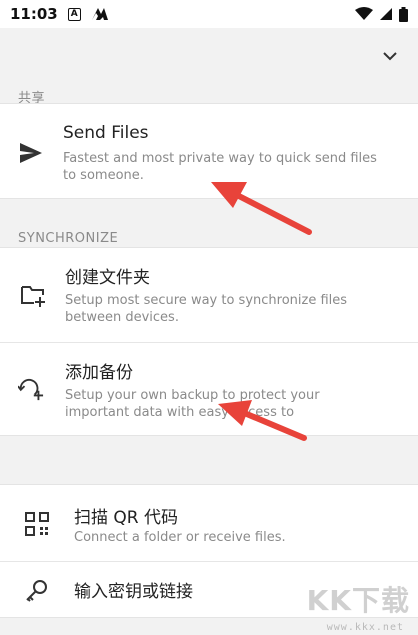 This screenshot has width=418, height=635. Describe the element at coordinates (180, 537) in the screenshot. I see `scan-qr-description: Connect a folder or receive files.` at that location.